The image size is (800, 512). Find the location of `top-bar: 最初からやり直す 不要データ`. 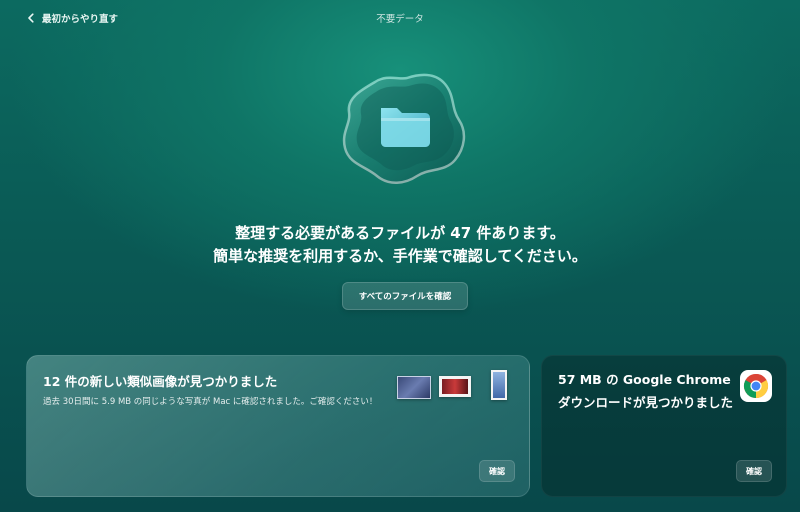

top-bar: 最初からやり直す 不要データ is located at coordinates (400, 18).